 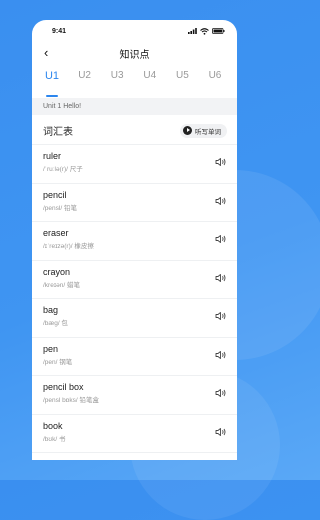 I want to click on word-text: pencil box, so click(x=63, y=387).